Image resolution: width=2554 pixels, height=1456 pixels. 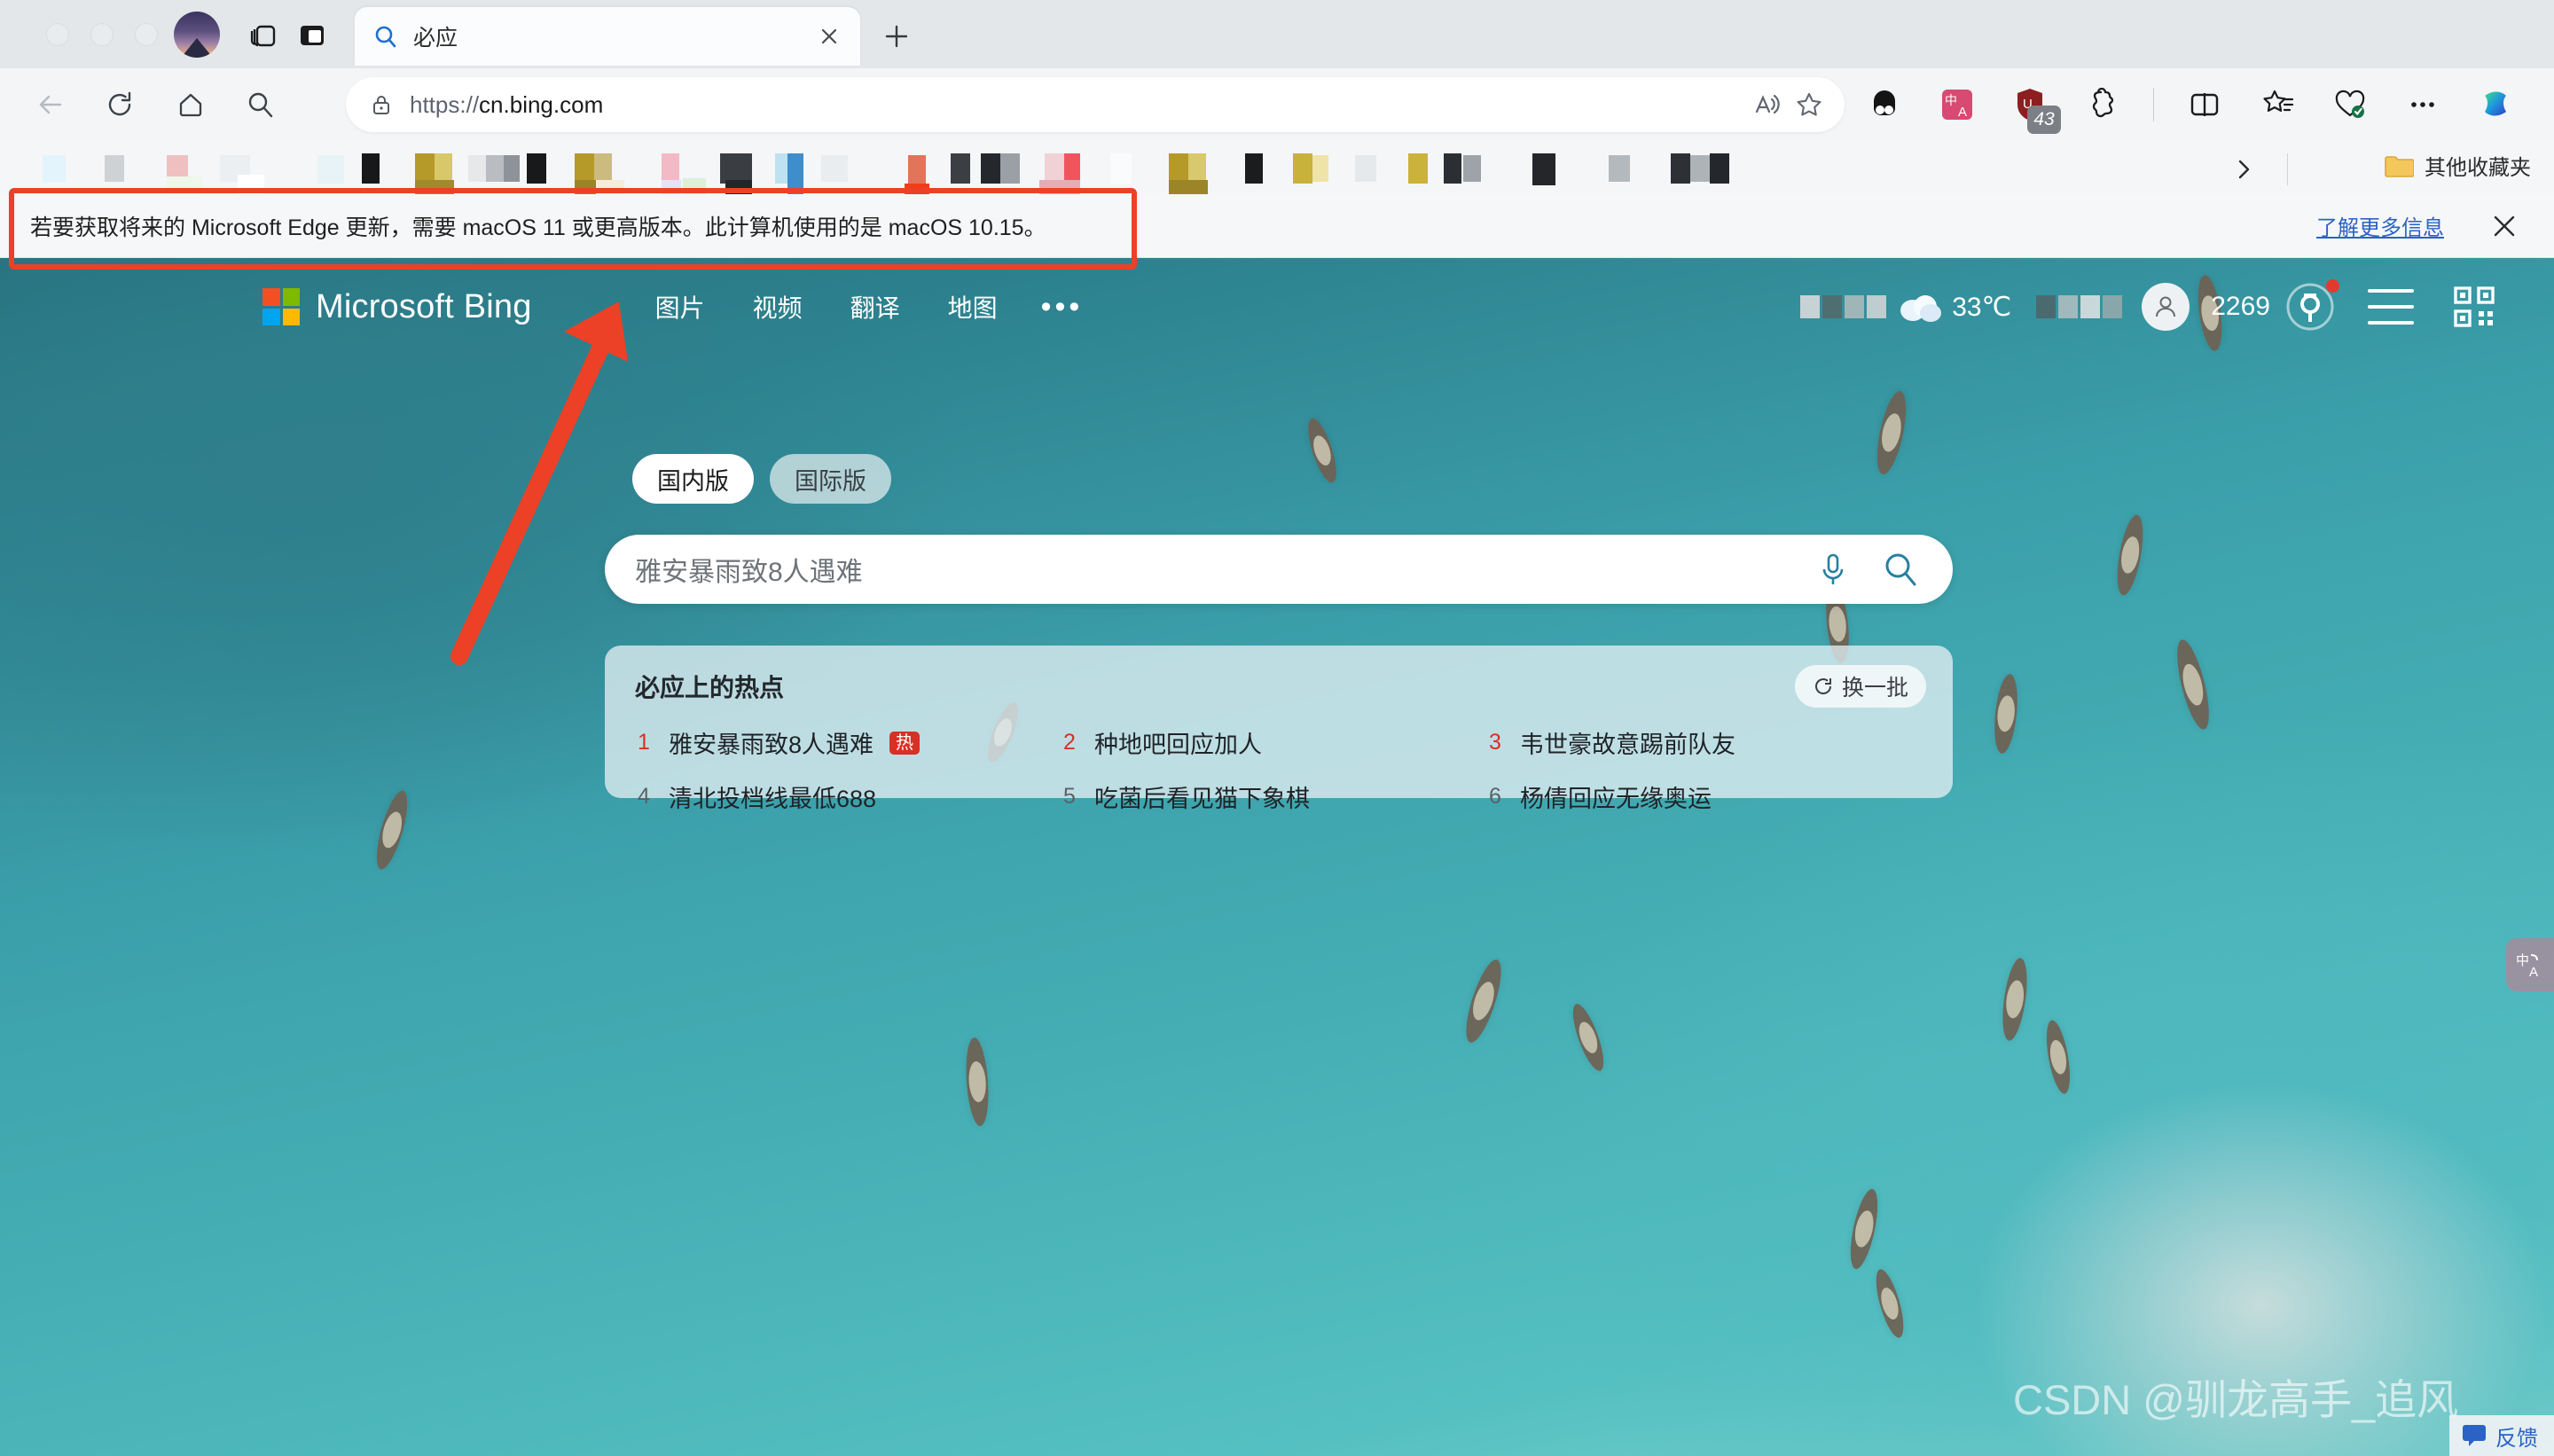 I want to click on browser-essentials-icon, so click(x=2350, y=104).